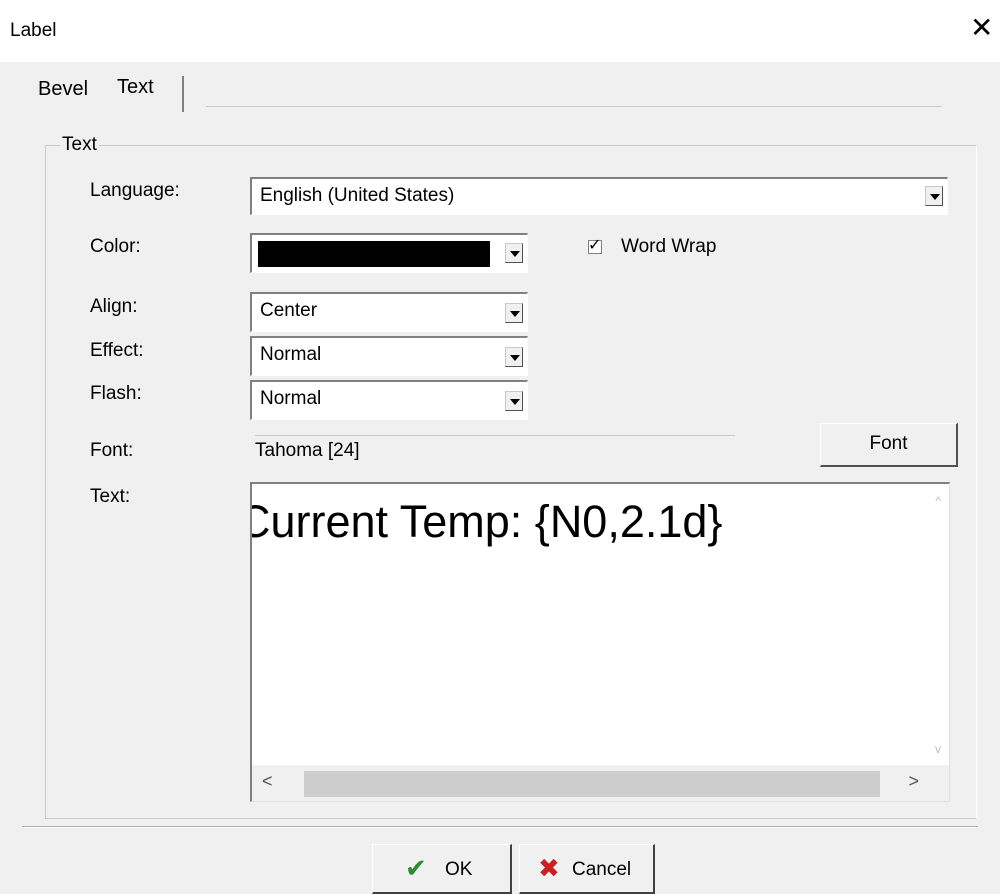 The height and width of the screenshot is (894, 1000). I want to click on title-bar: Label ✕, so click(500, 31).